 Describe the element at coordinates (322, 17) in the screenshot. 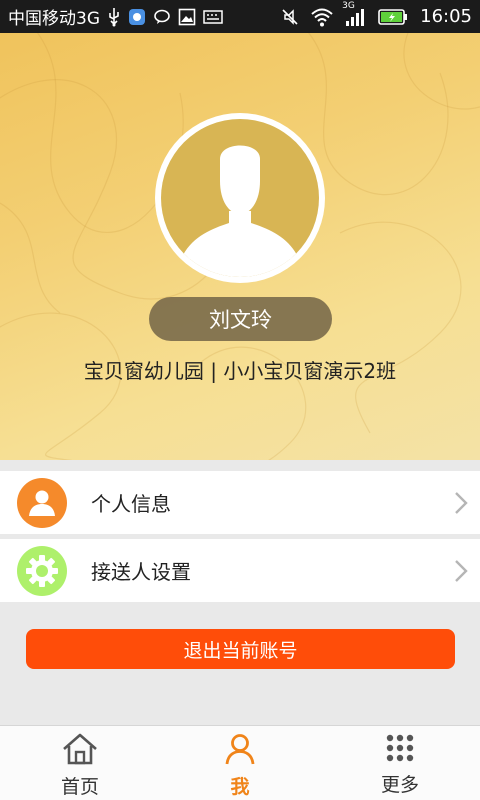

I see `wifi-icon` at that location.